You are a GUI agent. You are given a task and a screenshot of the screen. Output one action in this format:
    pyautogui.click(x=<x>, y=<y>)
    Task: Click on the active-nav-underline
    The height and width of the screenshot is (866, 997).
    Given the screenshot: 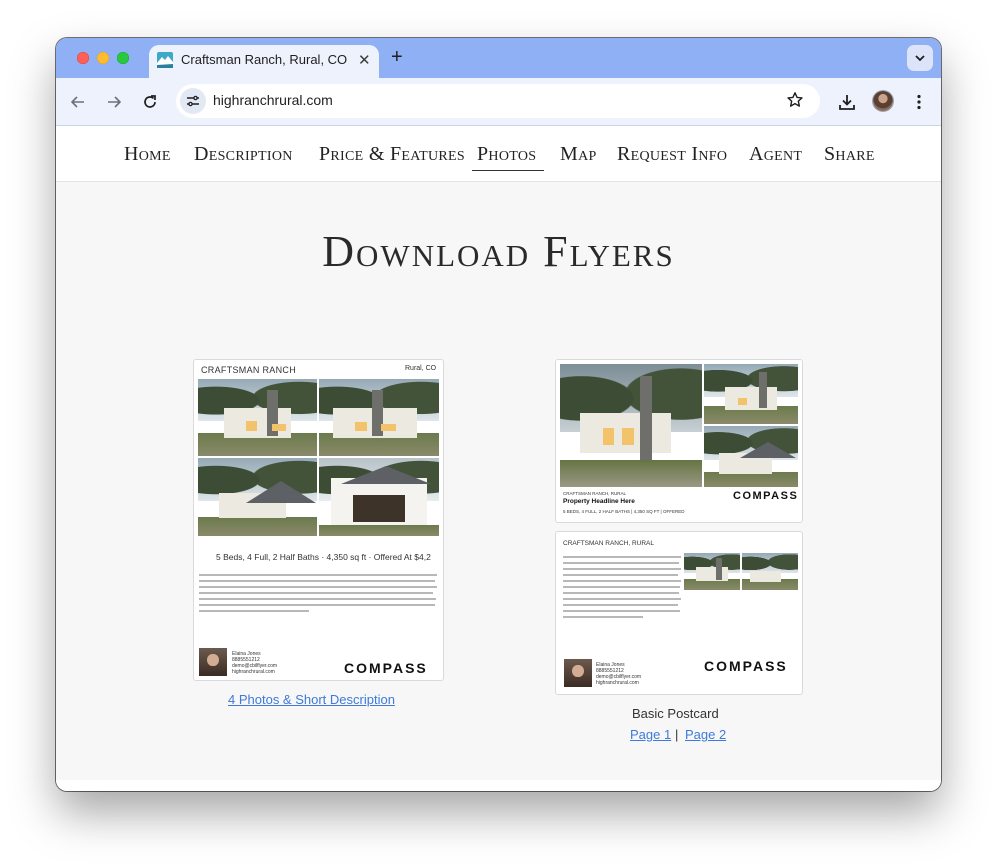 What is the action you would take?
    pyautogui.click(x=508, y=170)
    